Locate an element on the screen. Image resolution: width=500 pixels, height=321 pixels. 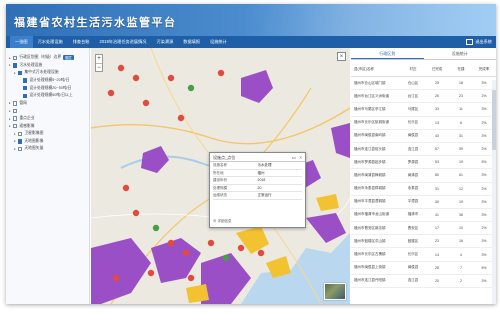
zoom-in-button: + is located at coordinates (99, 59).